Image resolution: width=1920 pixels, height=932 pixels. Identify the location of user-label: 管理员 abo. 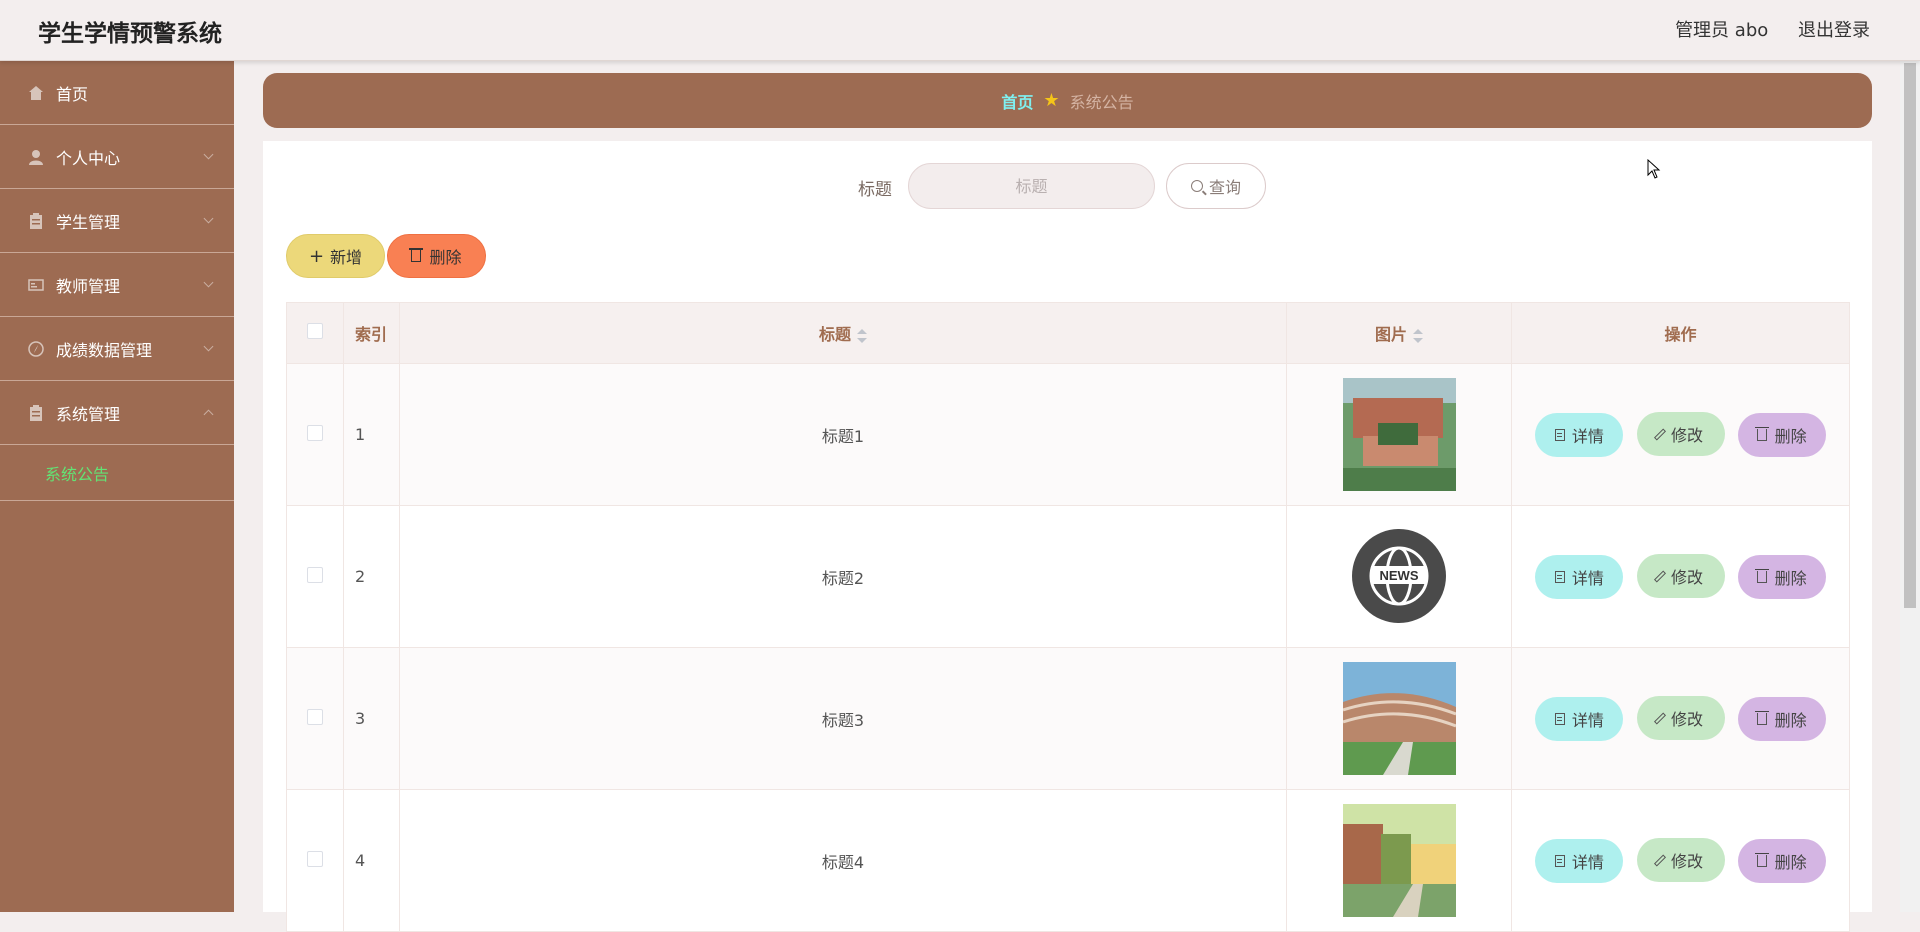
(1721, 30).